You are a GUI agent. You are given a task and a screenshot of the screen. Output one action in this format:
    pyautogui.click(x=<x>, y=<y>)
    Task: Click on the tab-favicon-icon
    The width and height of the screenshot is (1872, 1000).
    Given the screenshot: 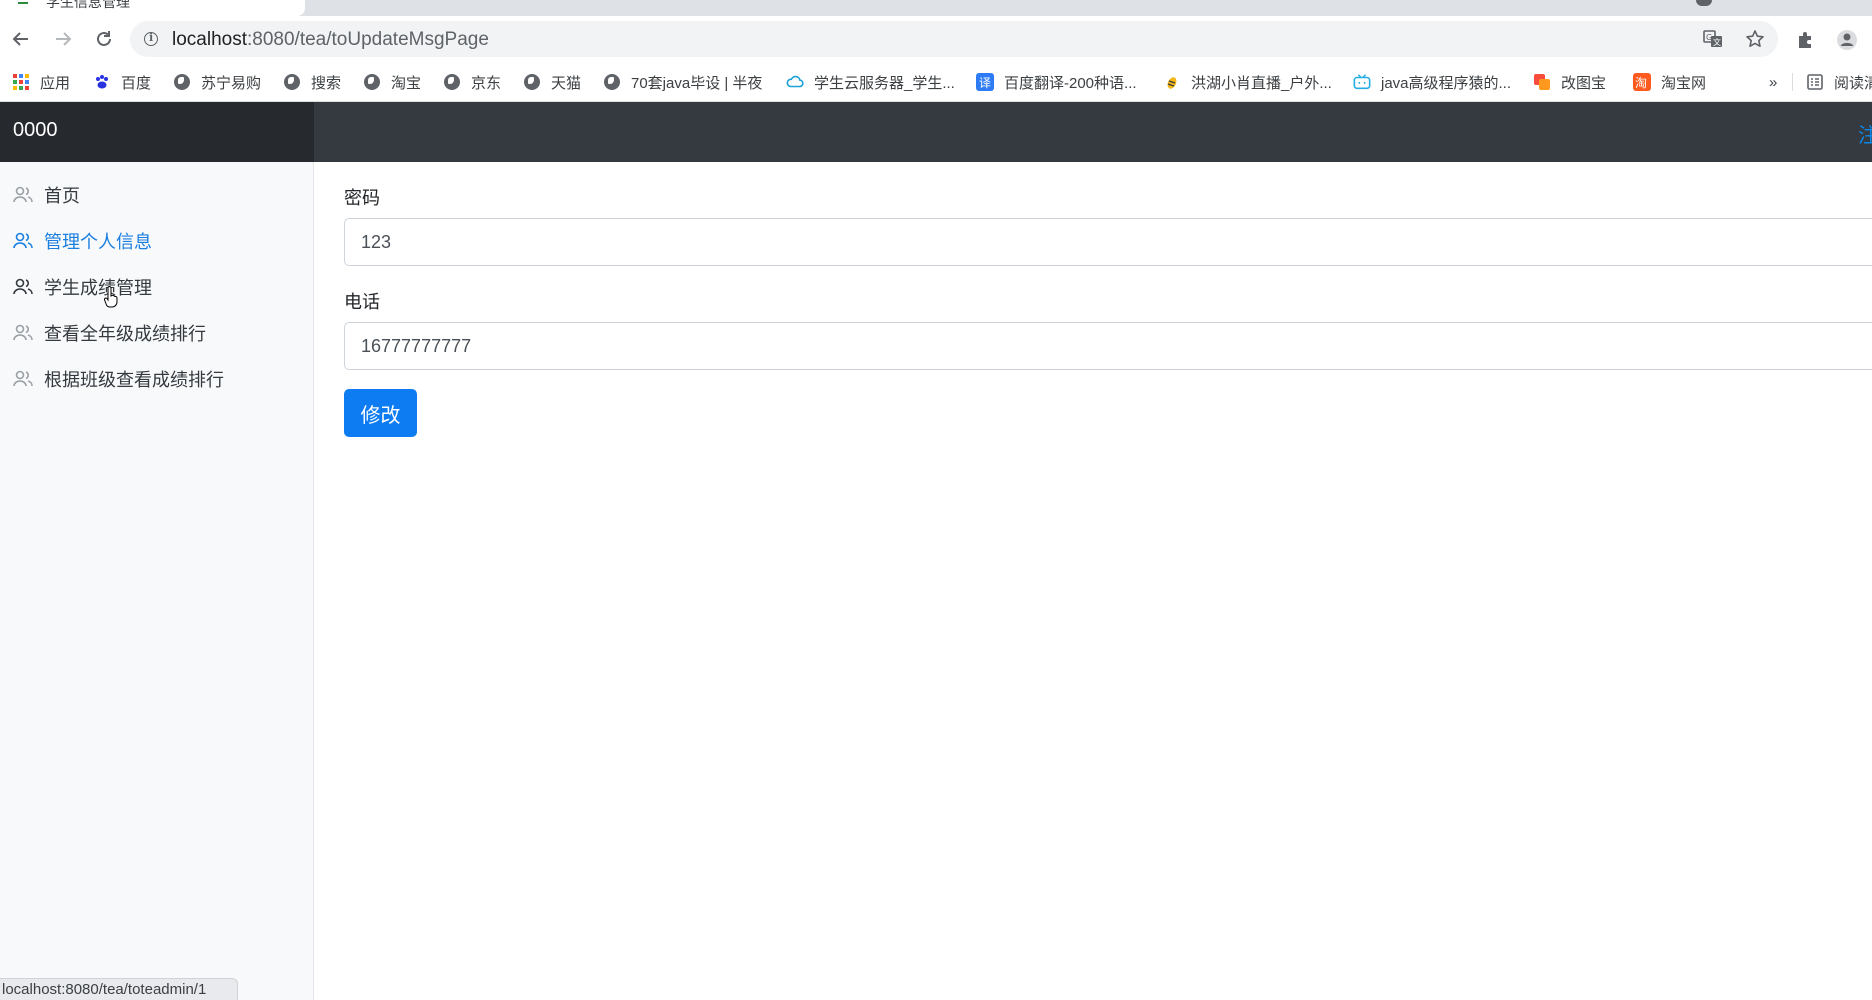 What is the action you would take?
    pyautogui.click(x=23, y=2)
    